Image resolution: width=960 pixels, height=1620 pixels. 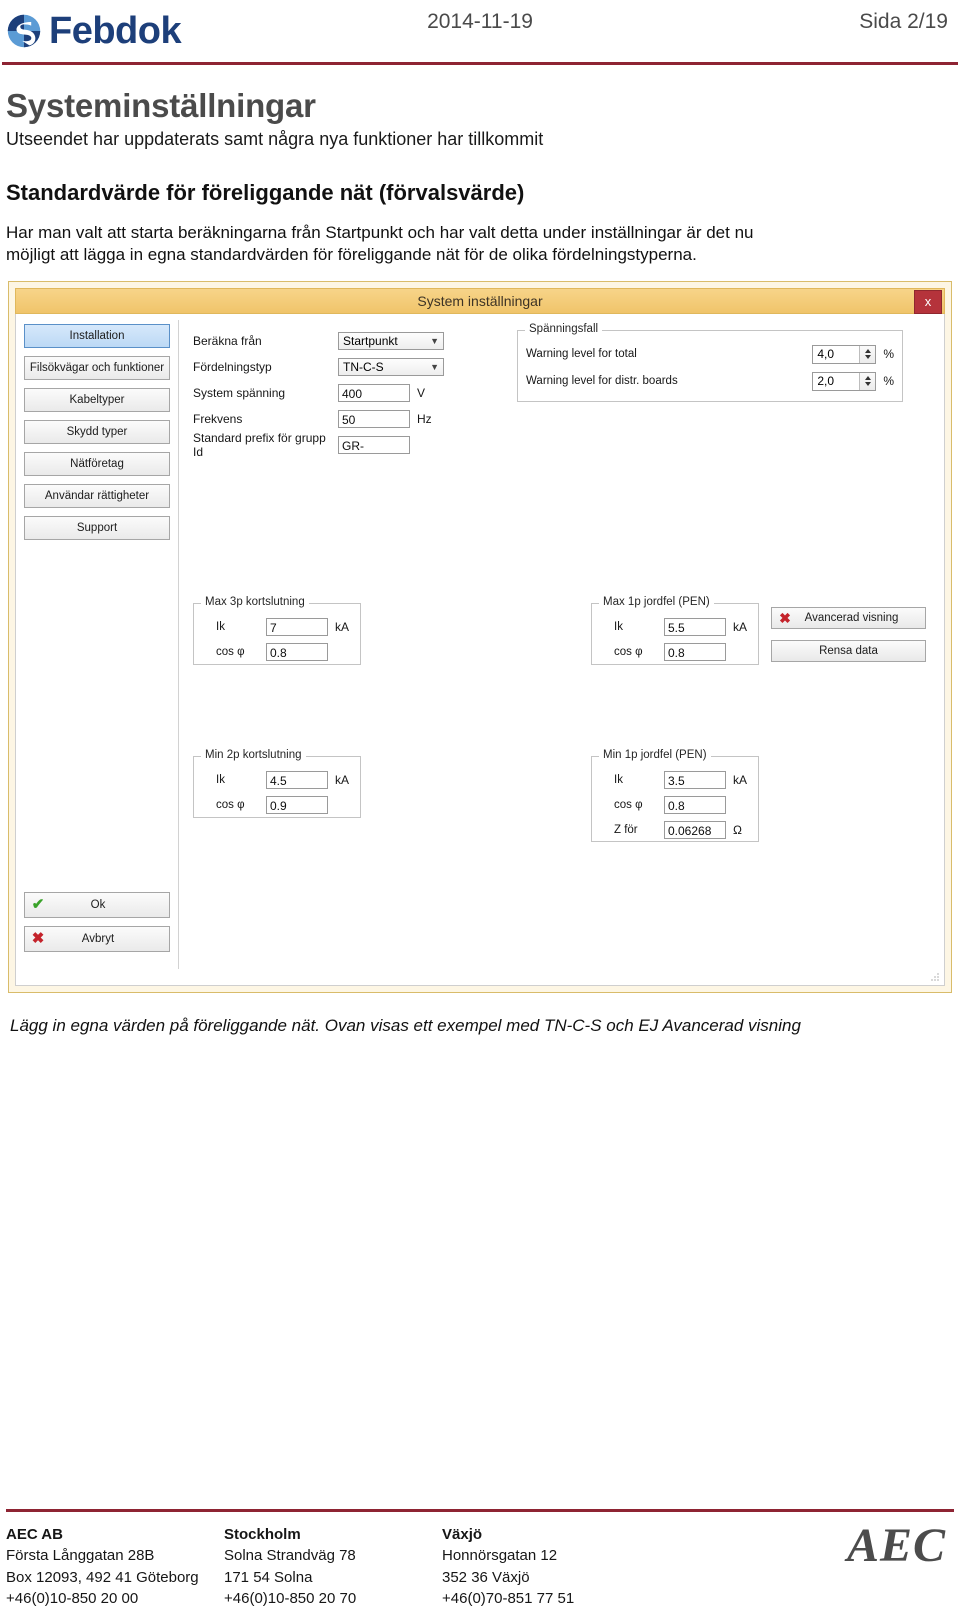 I want to click on warning-level-total-row: Warning level for total 4,0 %, so click(x=710, y=354).